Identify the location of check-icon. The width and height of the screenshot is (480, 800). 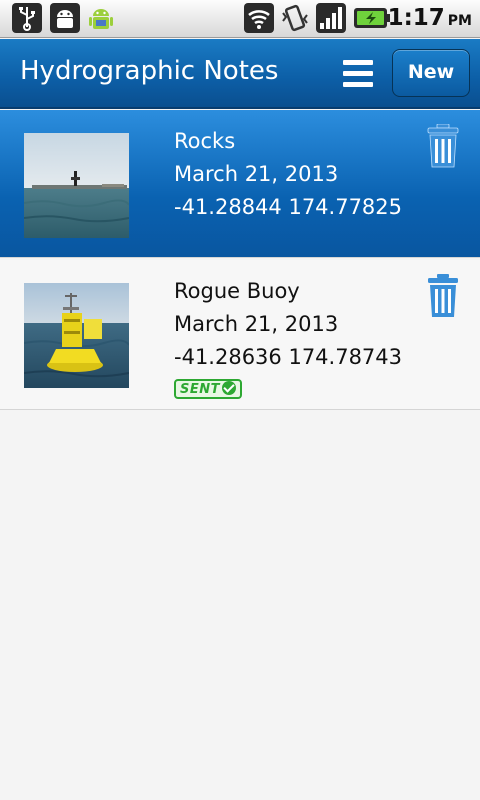
(229, 388).